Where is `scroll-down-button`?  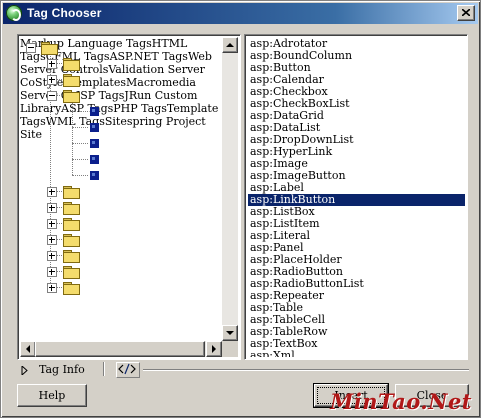
scroll-down-button is located at coordinates (230, 333).